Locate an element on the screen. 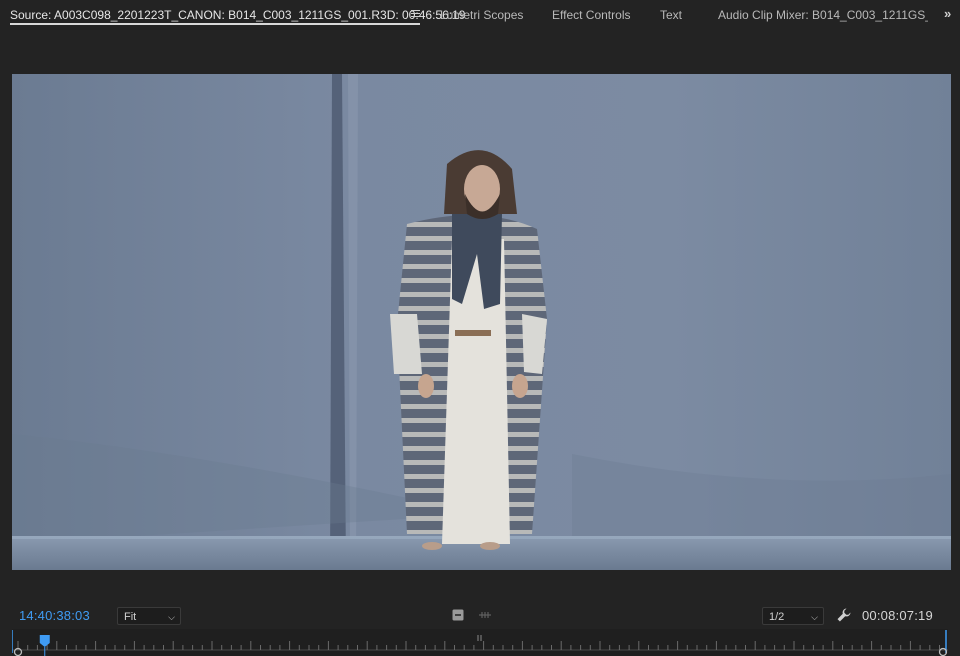  tab-audio-clip-mixer: Audio Clip Mixer: B014_C003_1211GS_001. is located at coordinates (823, 15).